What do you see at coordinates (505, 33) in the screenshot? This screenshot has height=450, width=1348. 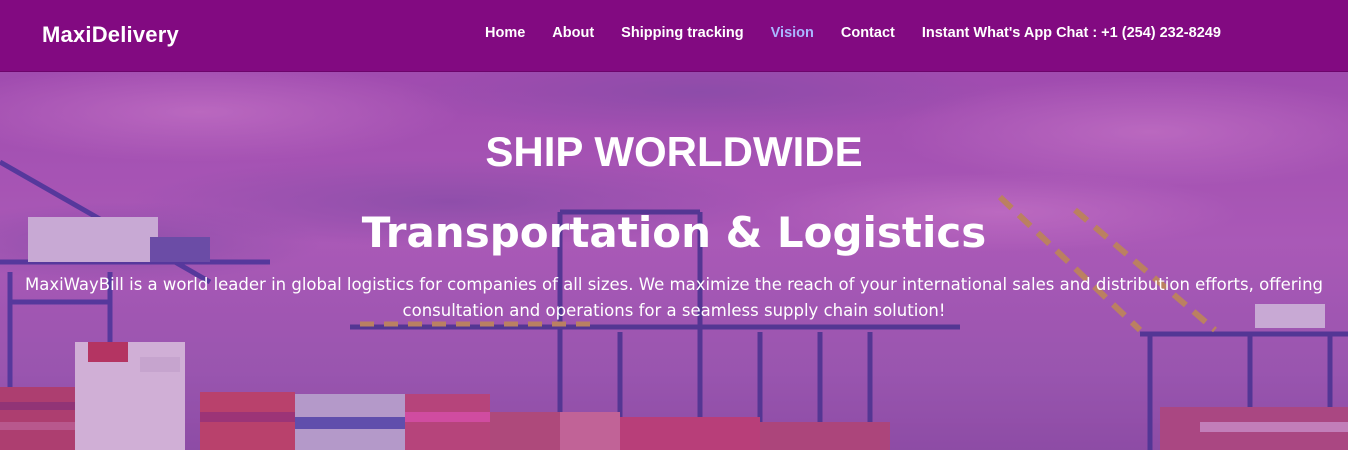 I see `nav-home-link: Home` at bounding box center [505, 33].